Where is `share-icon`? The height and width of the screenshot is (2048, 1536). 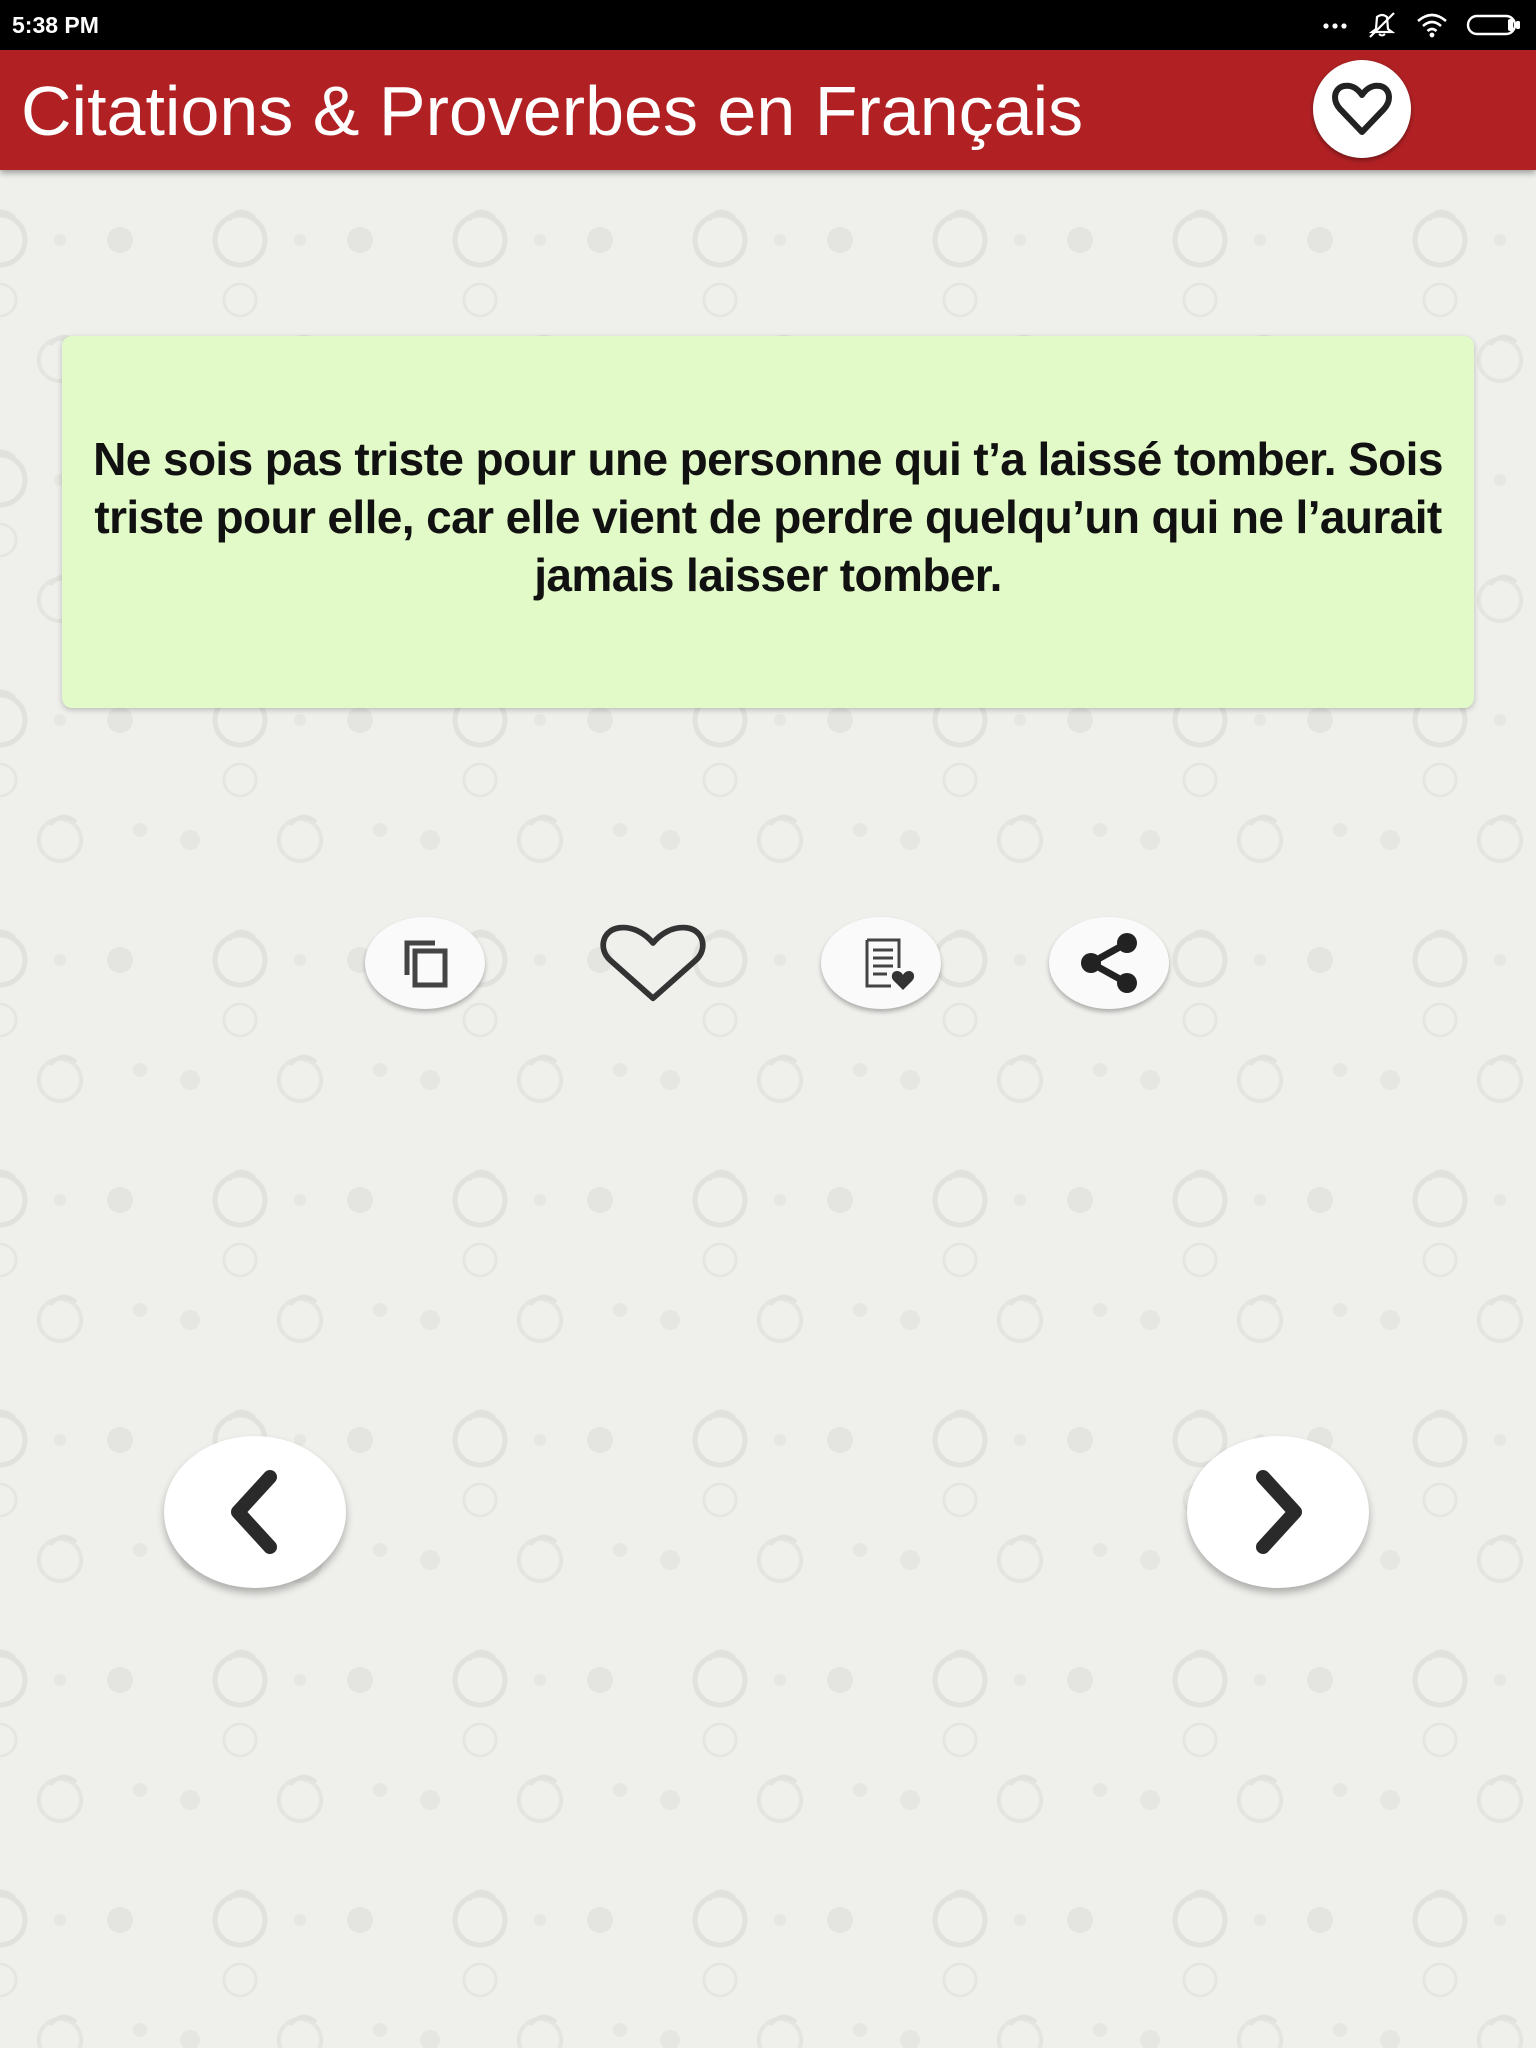 share-icon is located at coordinates (1109, 963).